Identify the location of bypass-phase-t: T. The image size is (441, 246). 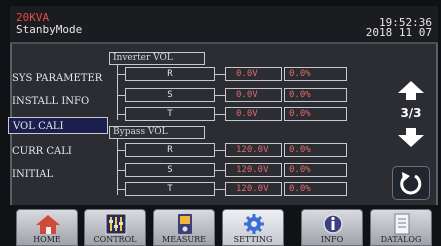
(170, 189).